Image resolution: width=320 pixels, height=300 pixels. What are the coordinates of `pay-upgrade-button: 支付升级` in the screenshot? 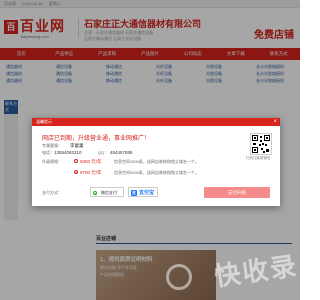 It's located at (237, 192).